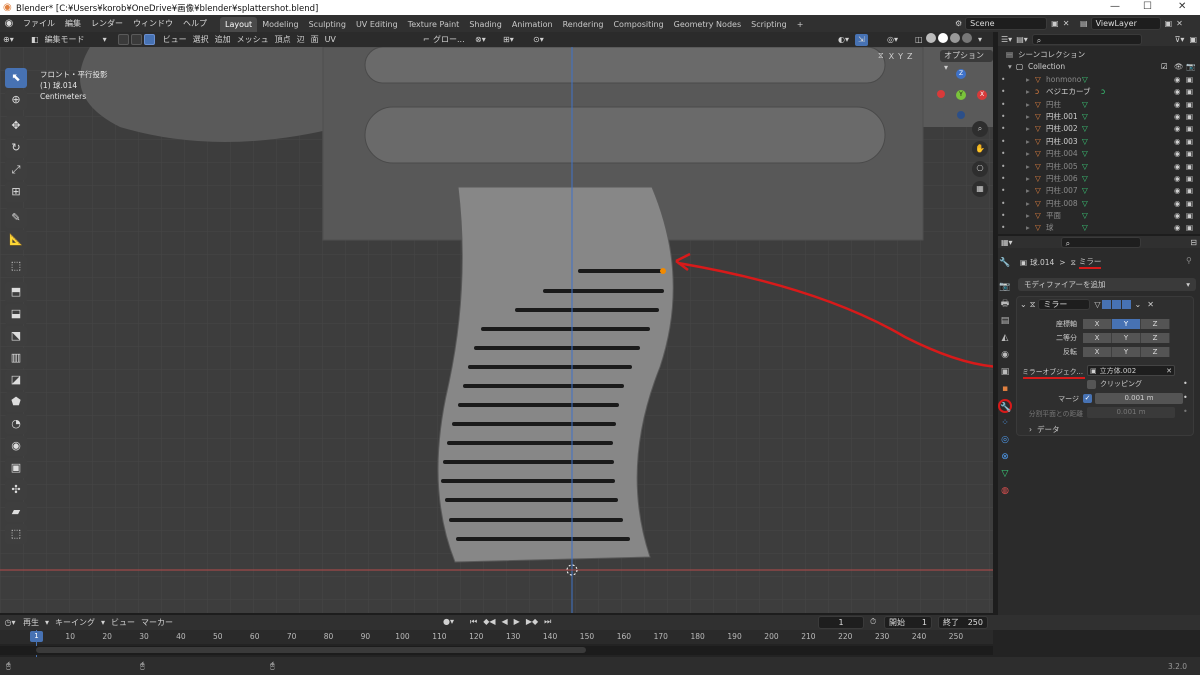 This screenshot has width=1200, height=675. What do you see at coordinates (157, 623) in the screenshot?
I see `timeline-menu-marker: マーカー` at bounding box center [157, 623].